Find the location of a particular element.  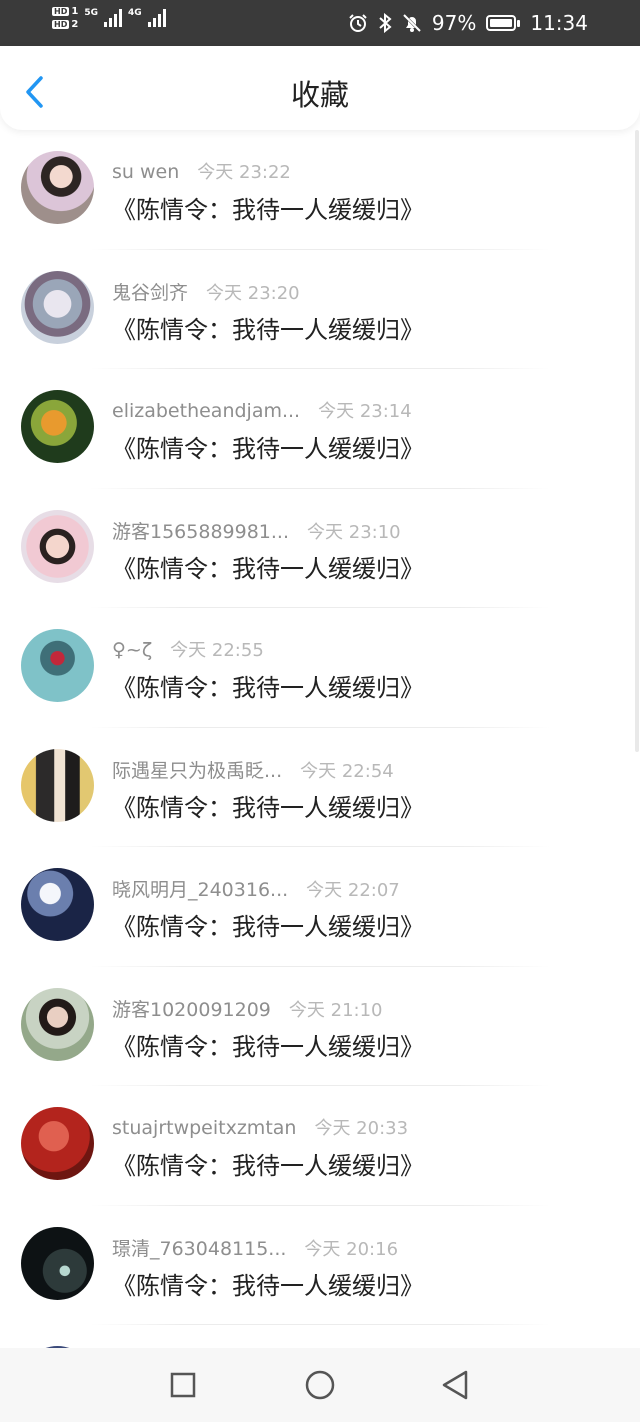

timestamp: 今天 22:07 is located at coordinates (353, 890).